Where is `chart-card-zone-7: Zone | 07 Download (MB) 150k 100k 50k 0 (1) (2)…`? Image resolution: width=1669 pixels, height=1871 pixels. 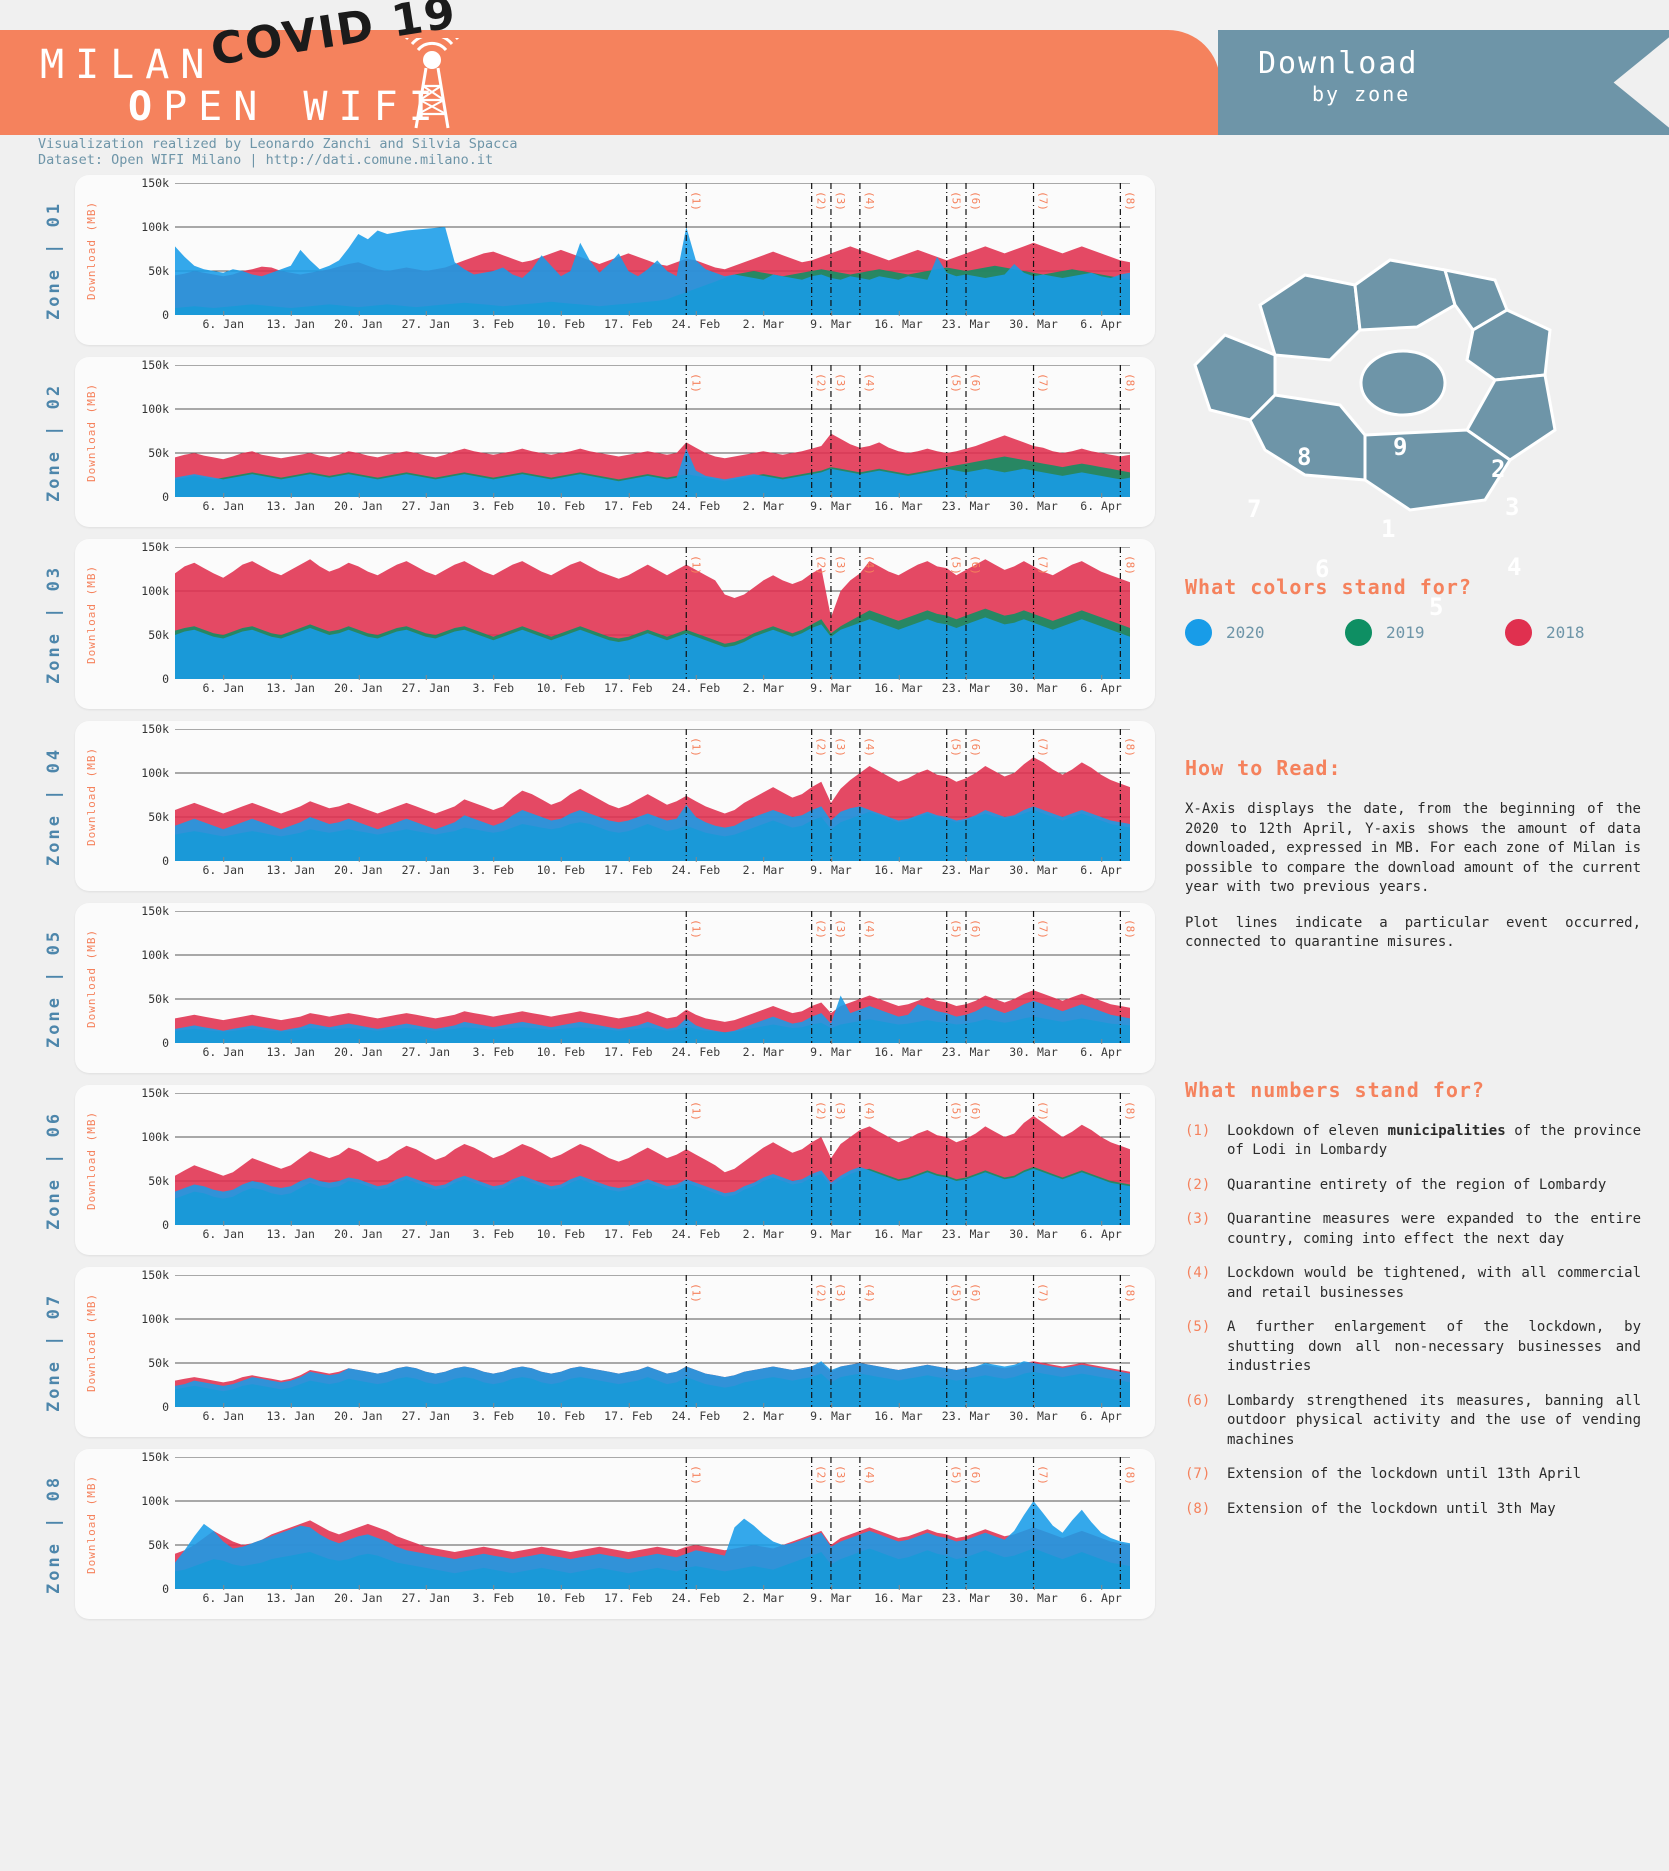
chart-card-zone-7: Zone | 07 Download (MB) 150k 100k 50k 0 (1) (2)… is located at coordinates (599, 1352).